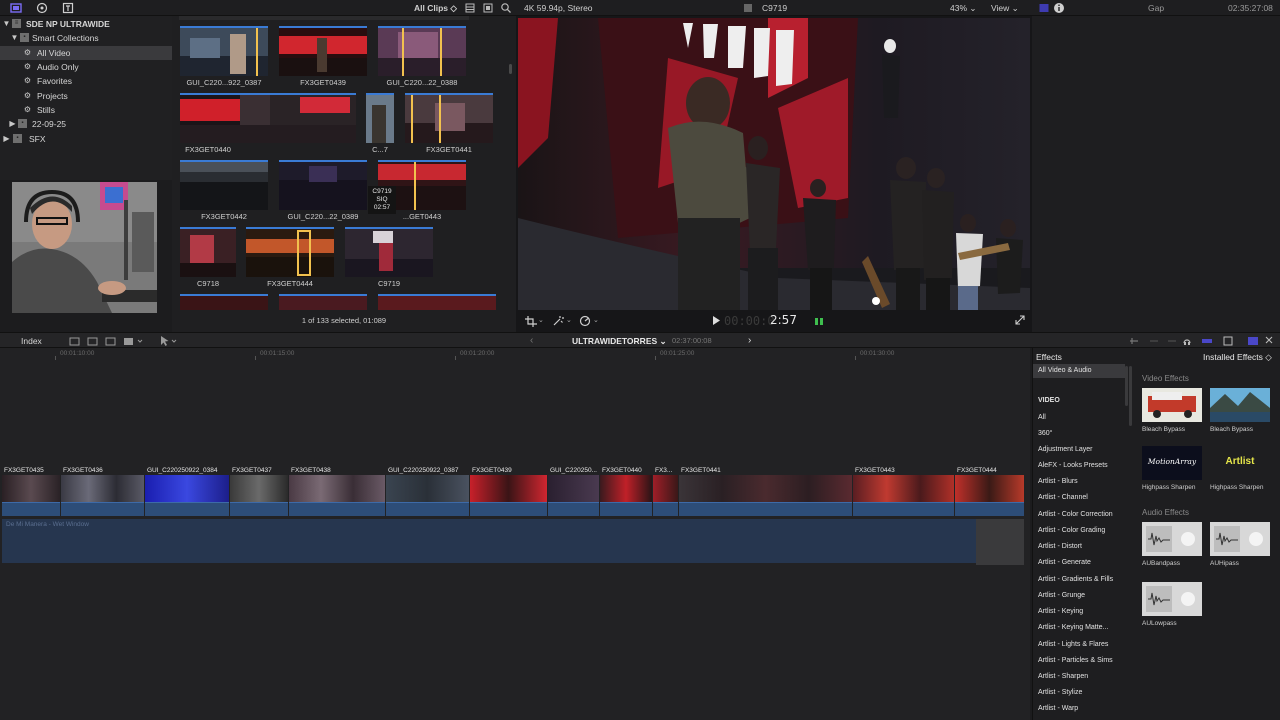  What do you see at coordinates (42, 8) in the screenshot?
I see `photos-icon` at bounding box center [42, 8].